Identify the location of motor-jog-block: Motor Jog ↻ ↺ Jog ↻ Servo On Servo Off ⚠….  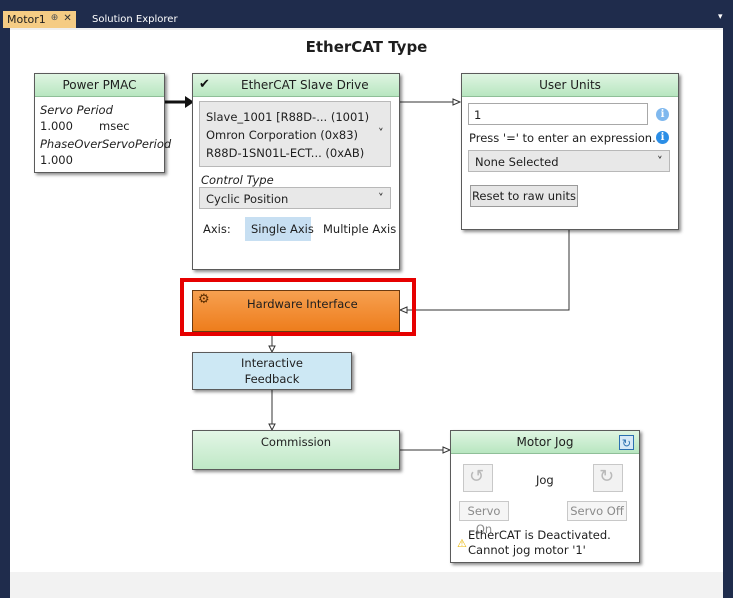
(545, 496).